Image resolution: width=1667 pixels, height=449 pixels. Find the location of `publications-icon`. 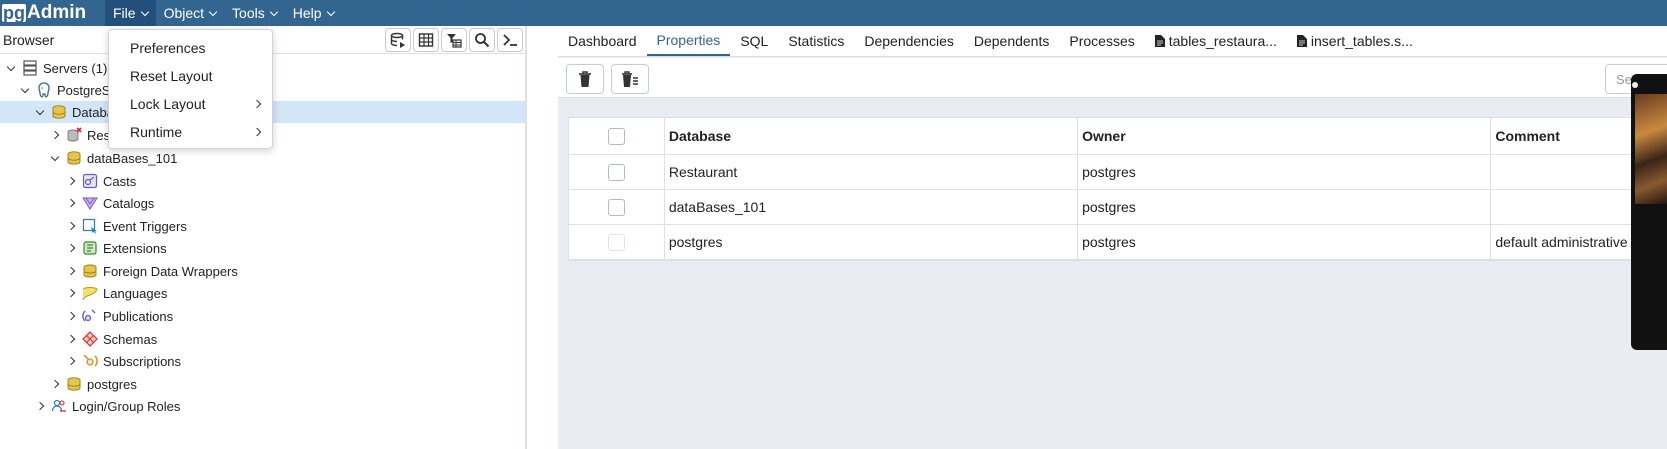

publications-icon is located at coordinates (90, 316).